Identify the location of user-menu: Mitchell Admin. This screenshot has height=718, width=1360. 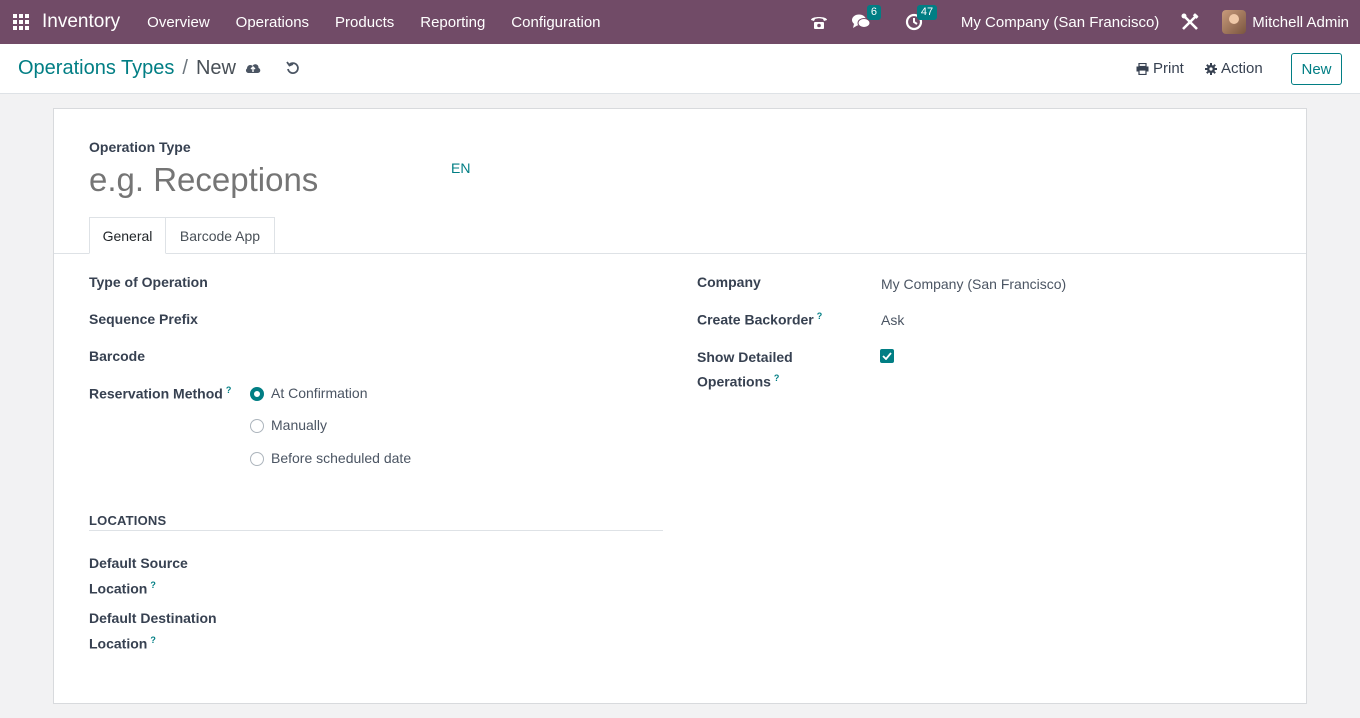
(1300, 22).